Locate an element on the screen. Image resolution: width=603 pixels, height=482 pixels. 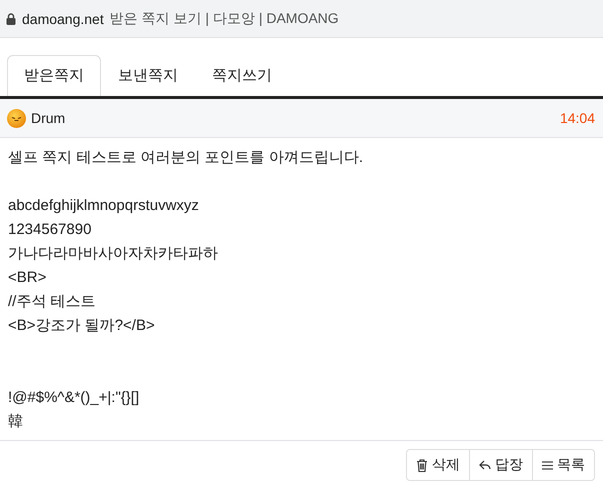
reply-icon is located at coordinates (485, 465).